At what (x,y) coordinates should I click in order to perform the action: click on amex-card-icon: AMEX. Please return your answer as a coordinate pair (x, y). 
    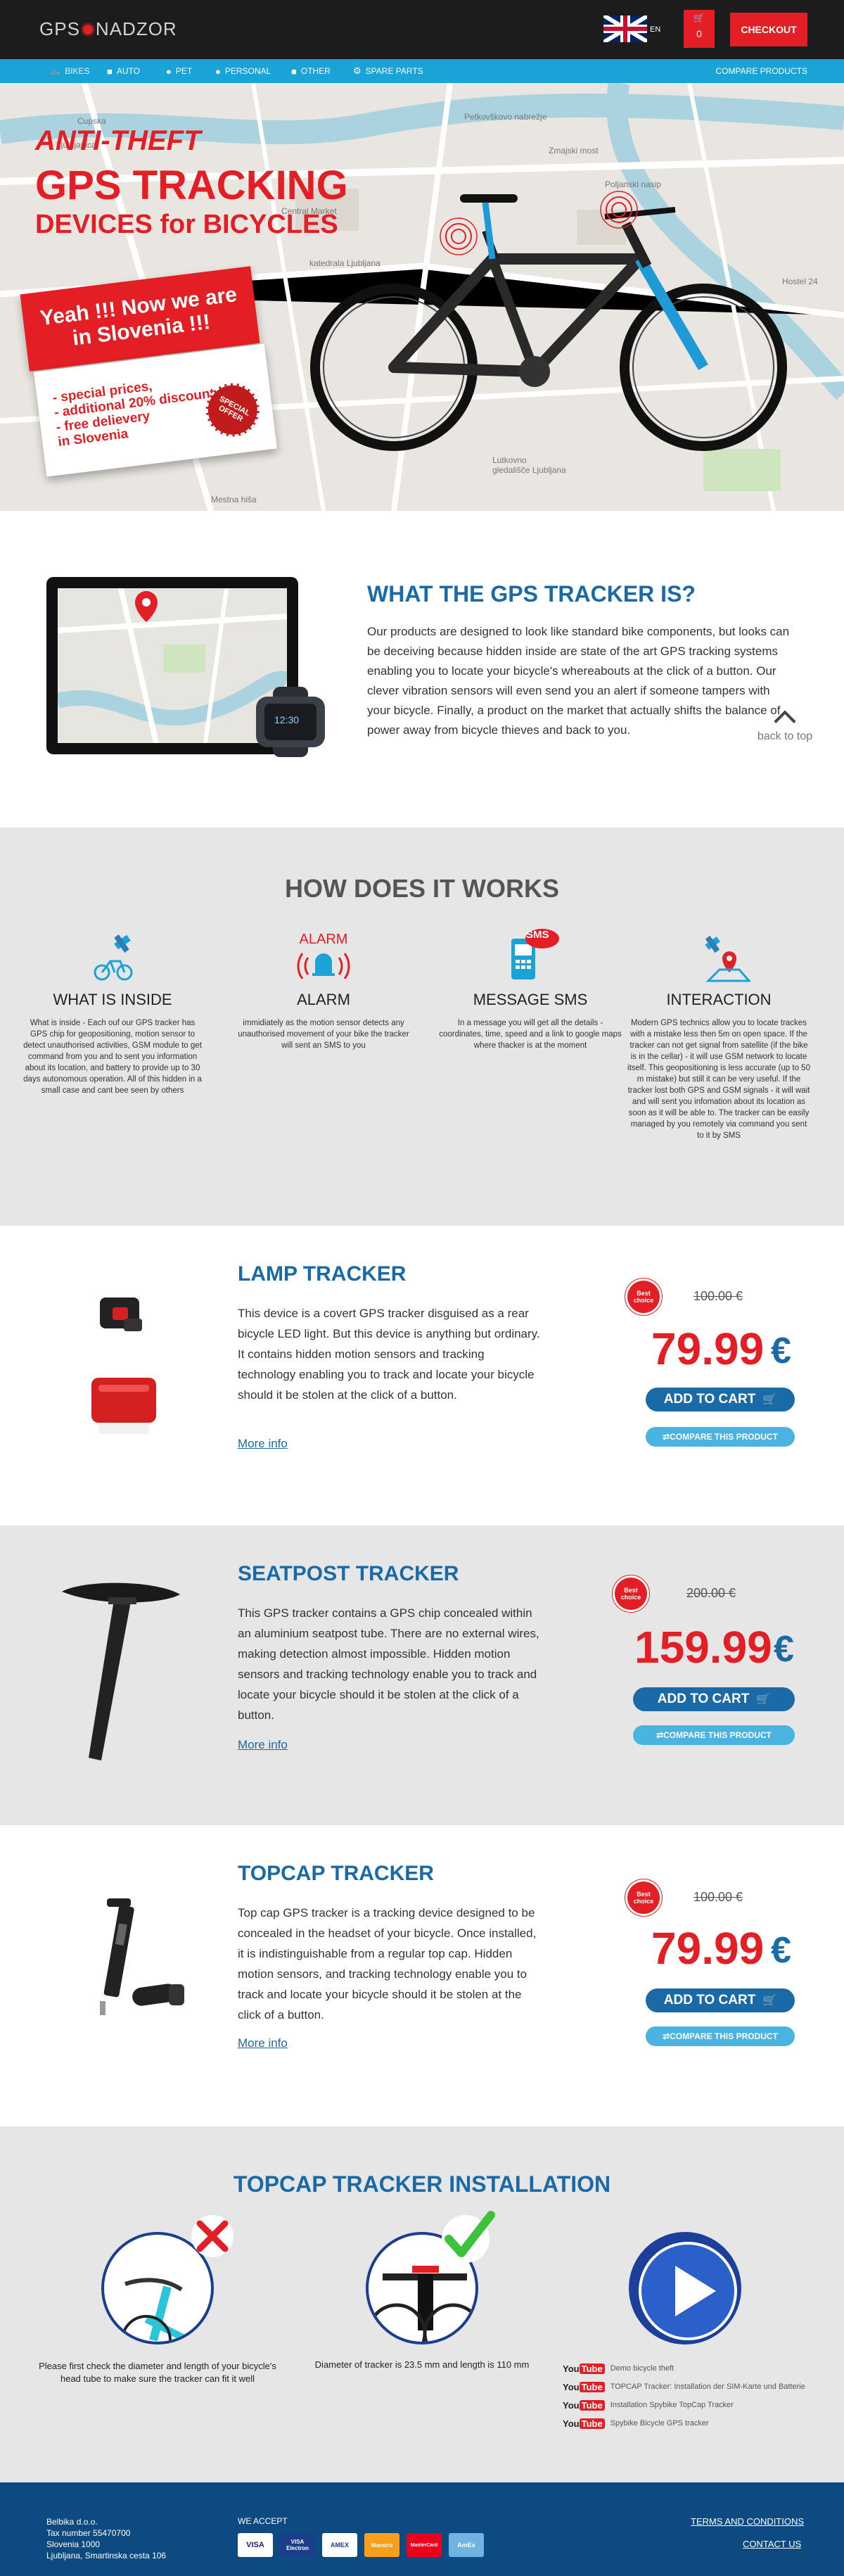
    Looking at the image, I should click on (339, 2545).